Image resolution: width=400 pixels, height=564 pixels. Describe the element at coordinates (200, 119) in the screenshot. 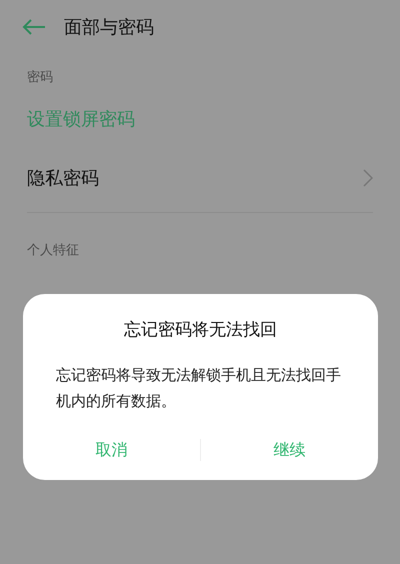

I see `settings-link: 设置锁屏密码` at that location.